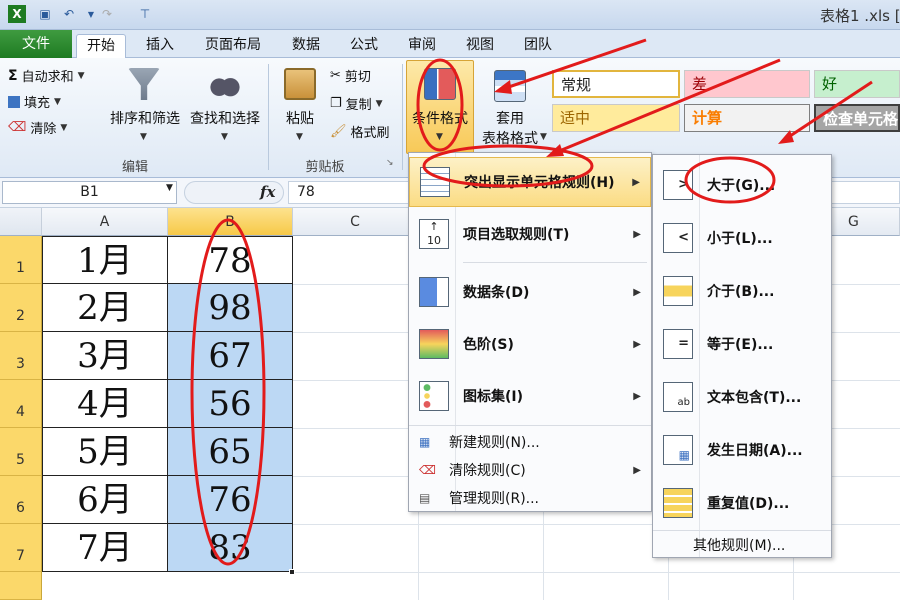 This screenshot has height=600, width=900. What do you see at coordinates (21, 260) in the screenshot?
I see `row-header-1: 1` at bounding box center [21, 260].